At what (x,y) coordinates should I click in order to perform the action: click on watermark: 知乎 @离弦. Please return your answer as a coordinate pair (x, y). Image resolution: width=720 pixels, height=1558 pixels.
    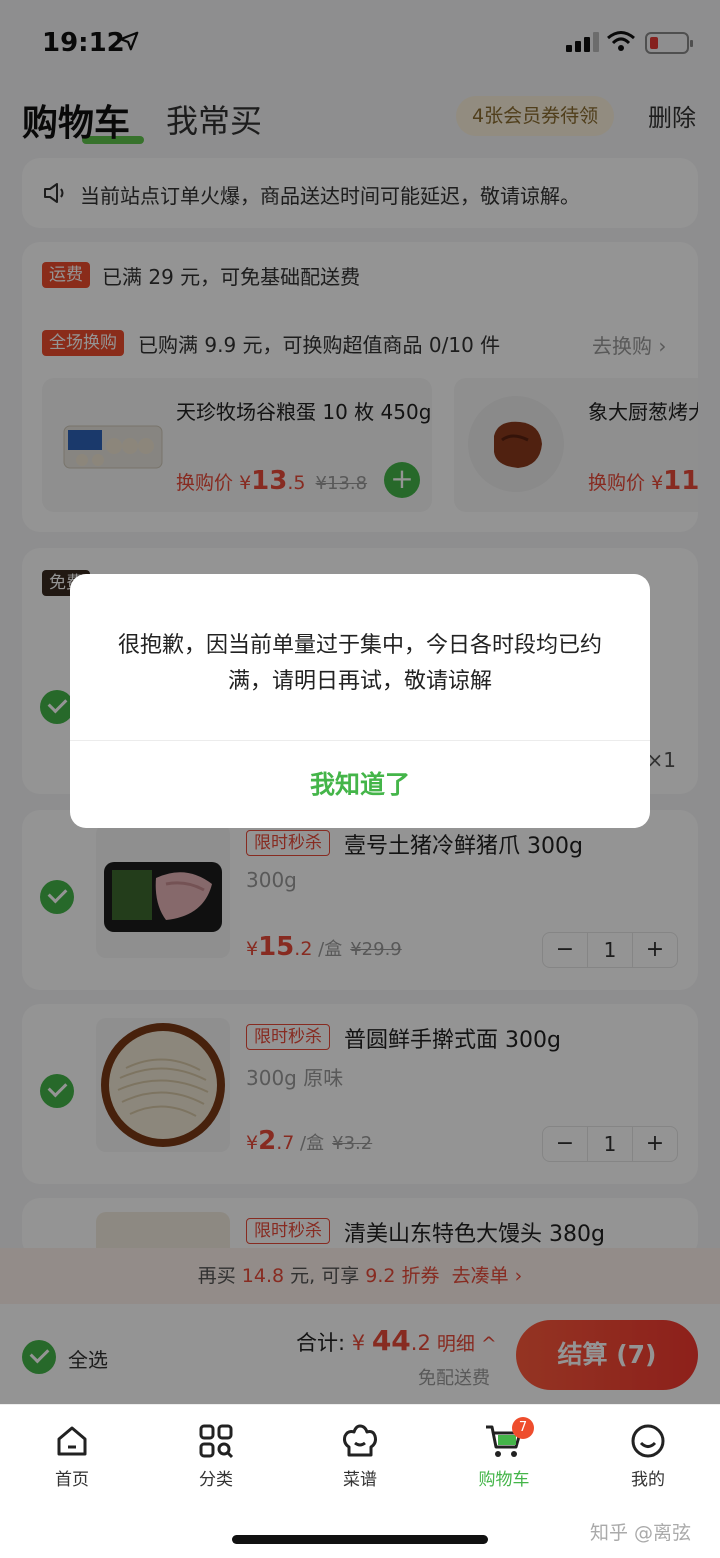
    Looking at the image, I should click on (641, 1533).